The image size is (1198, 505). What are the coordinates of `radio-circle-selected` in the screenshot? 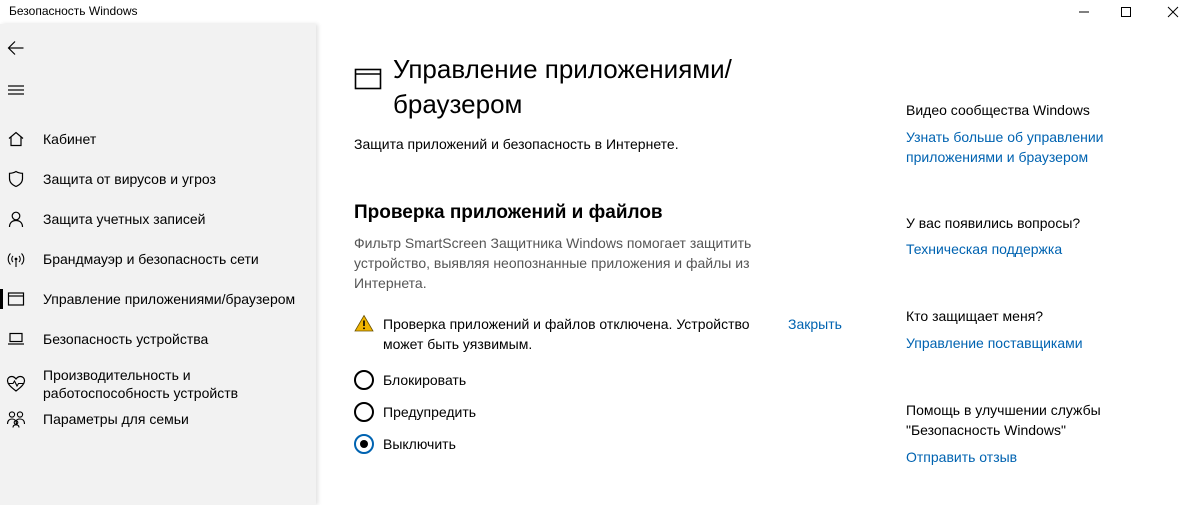 It's located at (364, 444).